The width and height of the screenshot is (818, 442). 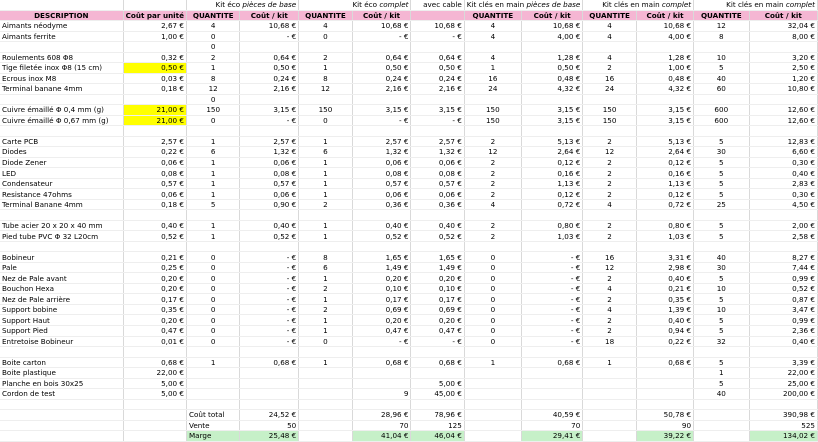 What do you see at coordinates (382, 394) in the screenshot?
I see `table-cell: 9` at bounding box center [382, 394].